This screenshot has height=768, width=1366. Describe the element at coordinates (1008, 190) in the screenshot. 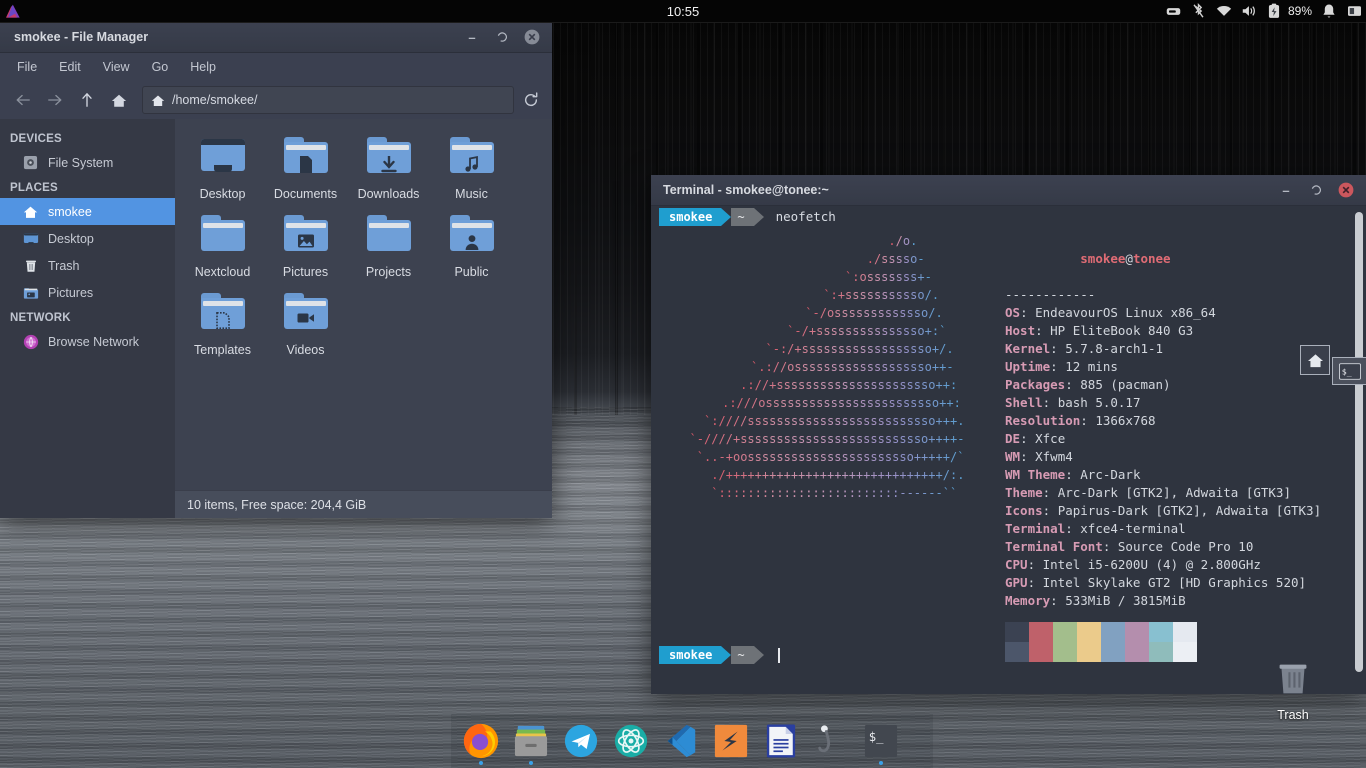

I see `terminal-titlebar: Terminal - smokee@tonee:~ –` at that location.